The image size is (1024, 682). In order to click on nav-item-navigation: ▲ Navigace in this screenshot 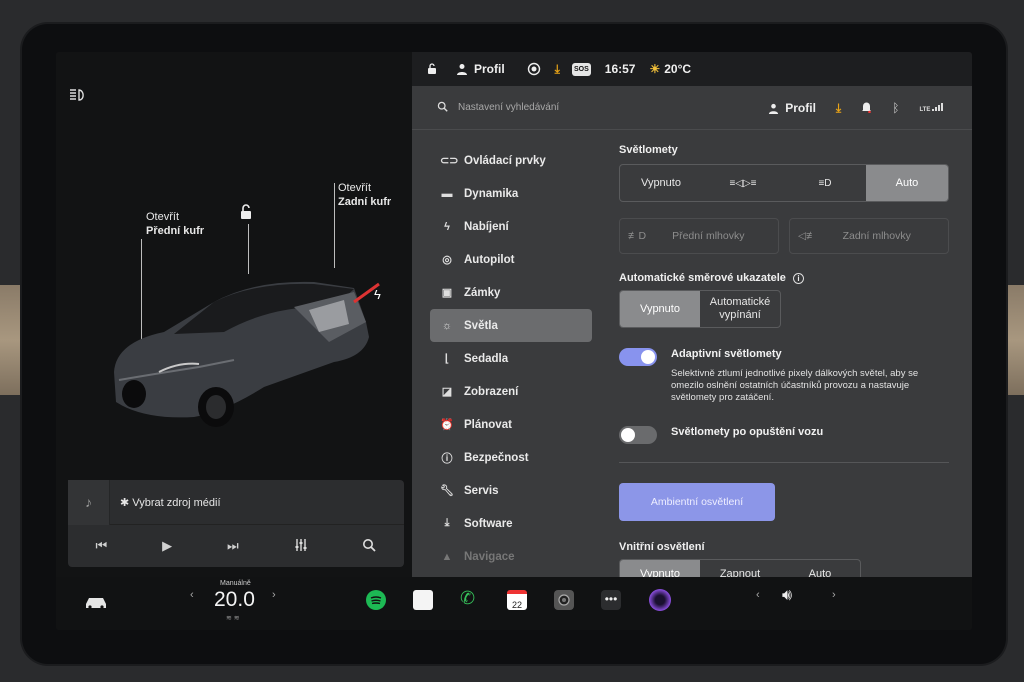, I will do `click(511, 556)`.